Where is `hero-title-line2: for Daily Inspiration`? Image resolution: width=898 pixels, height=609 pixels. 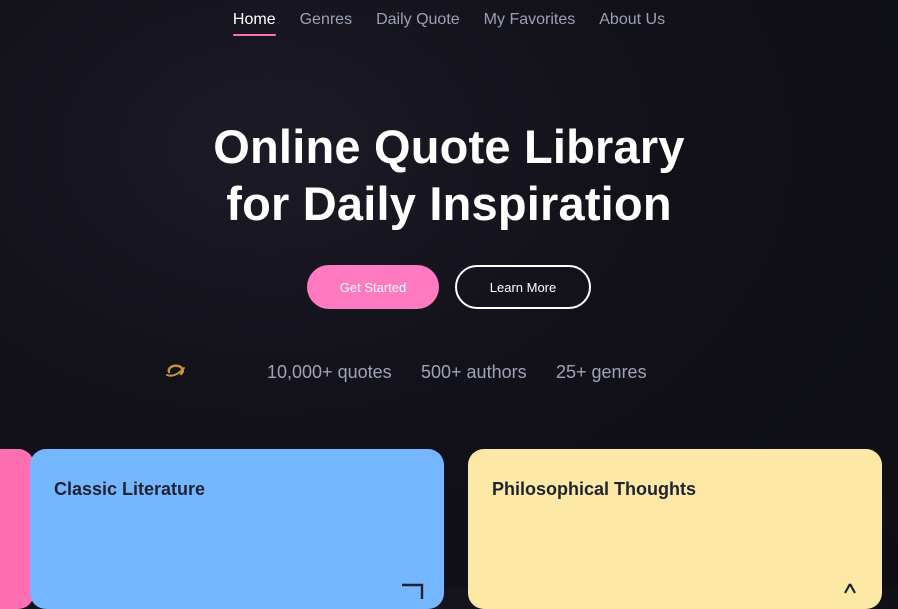 hero-title-line2: for Daily Inspiration is located at coordinates (449, 203).